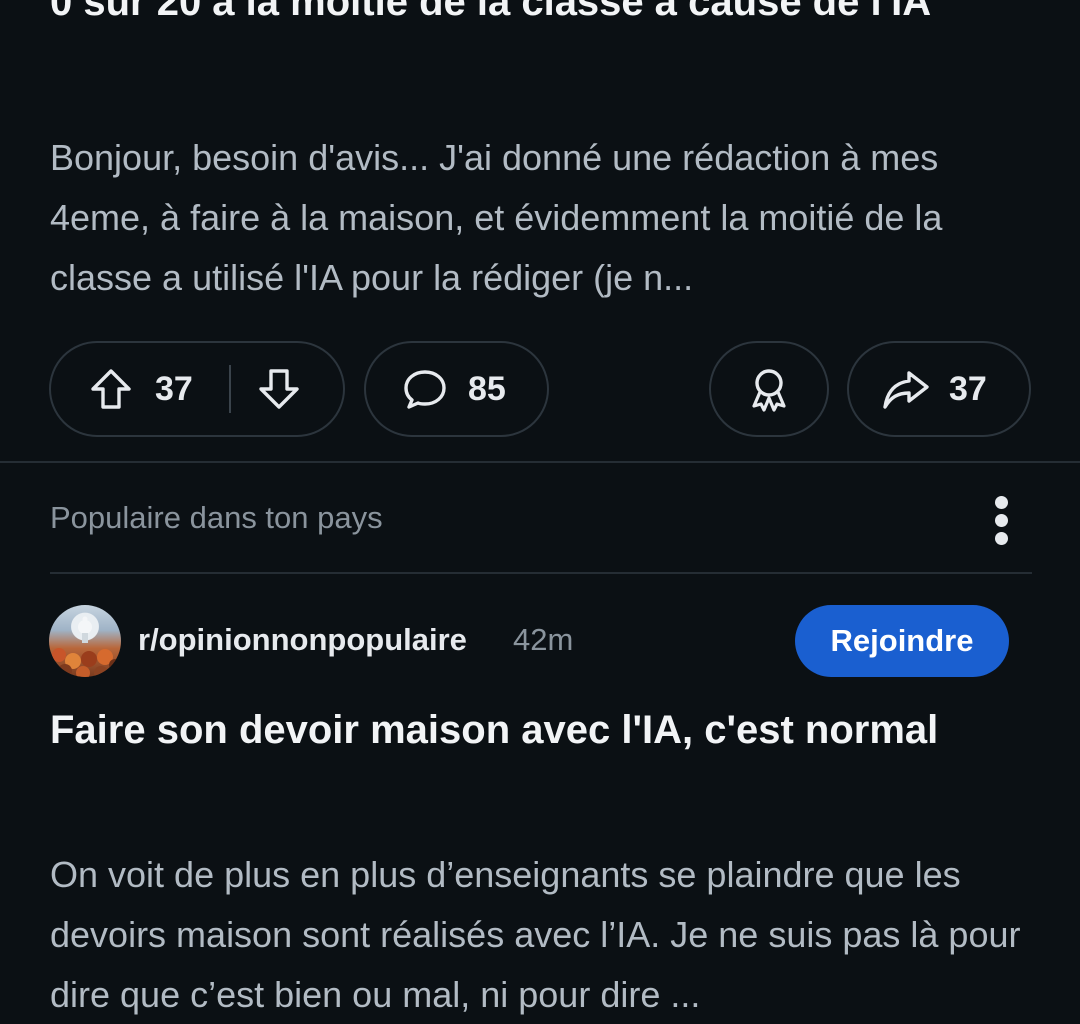 The height and width of the screenshot is (1024, 1080). I want to click on comment-icon, so click(425, 389).